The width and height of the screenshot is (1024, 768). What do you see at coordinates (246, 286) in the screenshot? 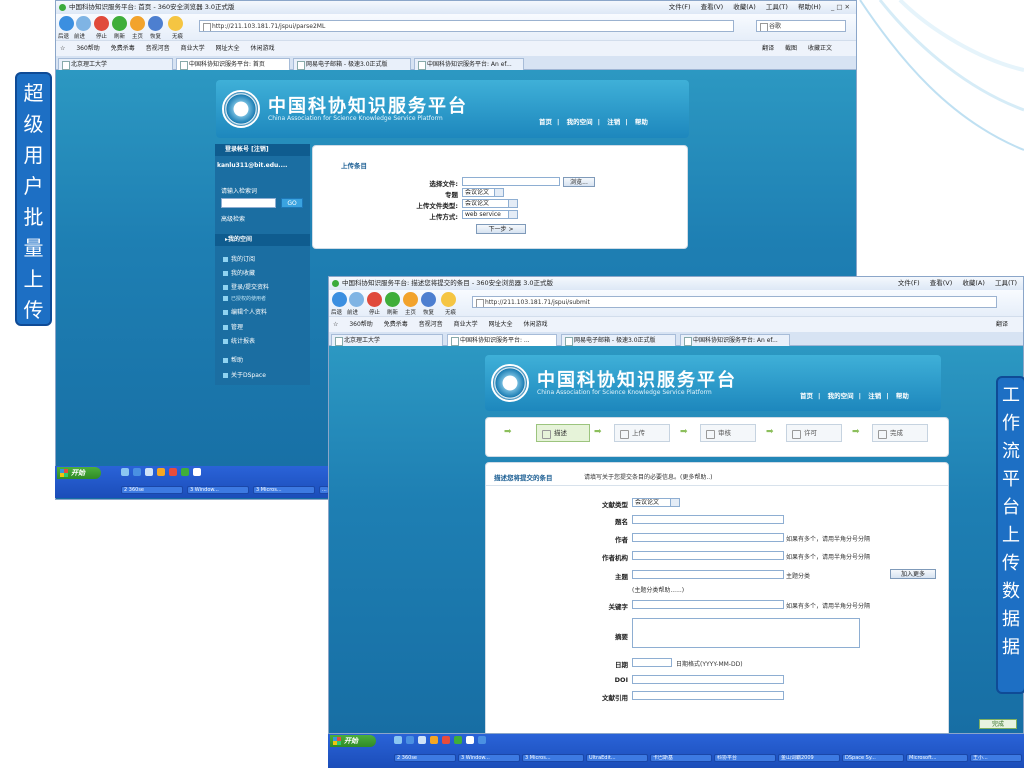
I see `sidebar-item-submit: 登录/提交资料` at bounding box center [246, 286].